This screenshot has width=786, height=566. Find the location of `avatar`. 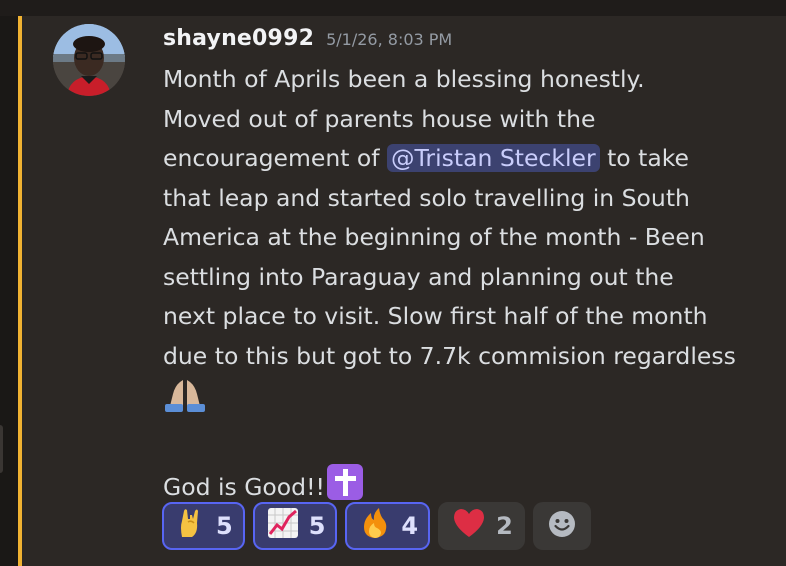

avatar is located at coordinates (89, 60).